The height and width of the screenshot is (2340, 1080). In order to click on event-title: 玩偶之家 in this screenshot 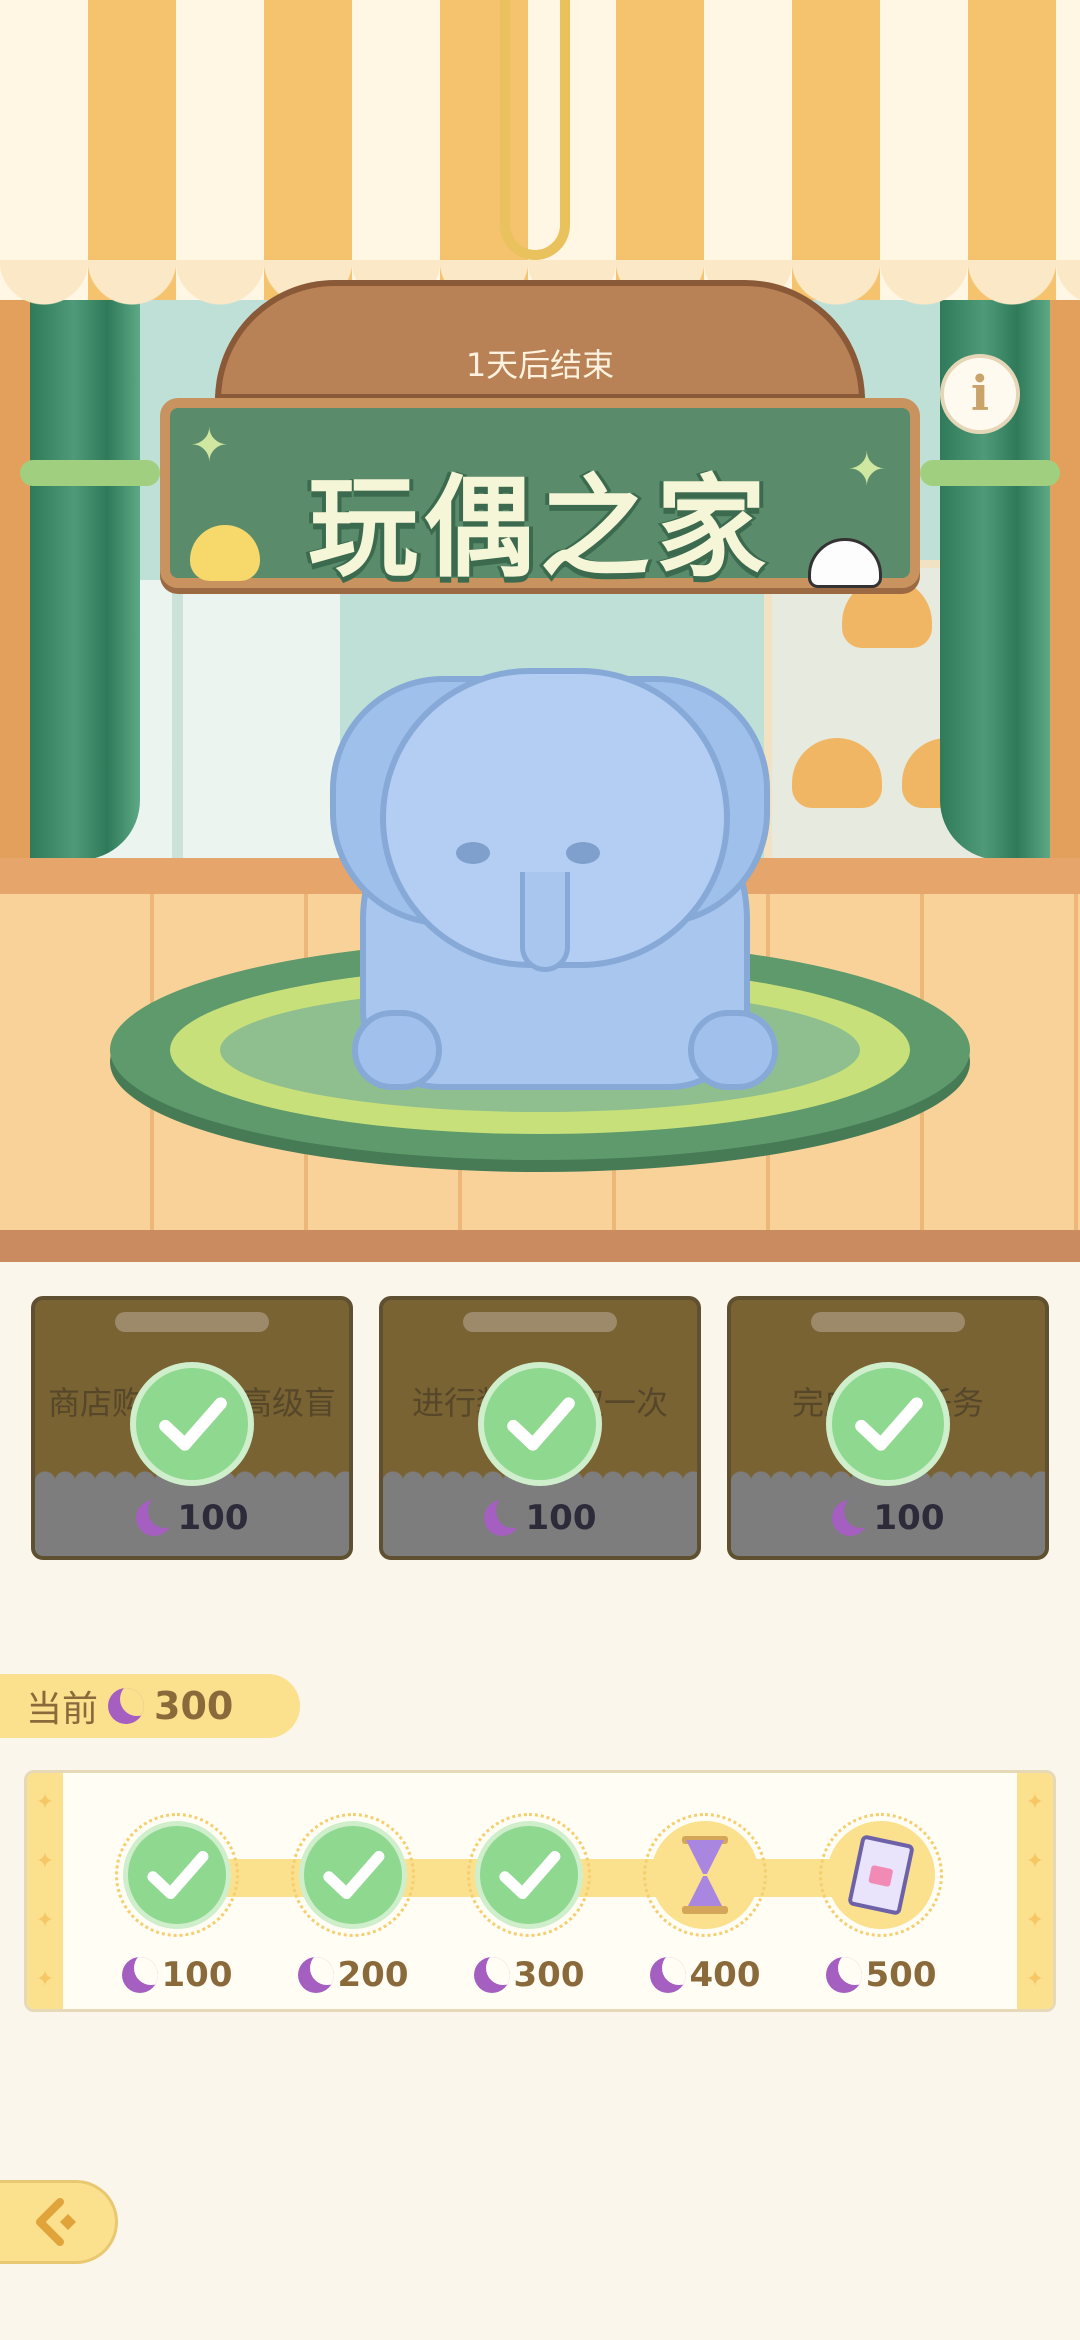, I will do `click(540, 528)`.